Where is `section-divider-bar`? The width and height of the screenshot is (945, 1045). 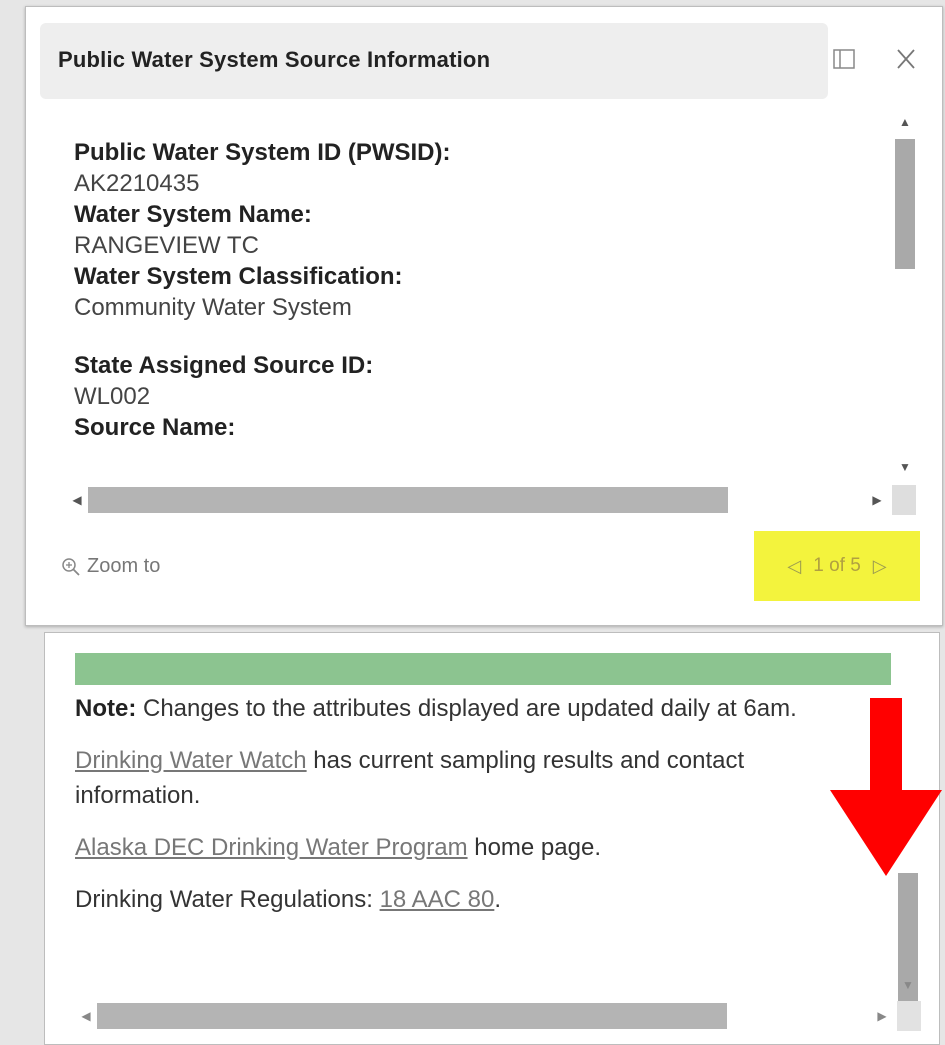
section-divider-bar is located at coordinates (483, 669).